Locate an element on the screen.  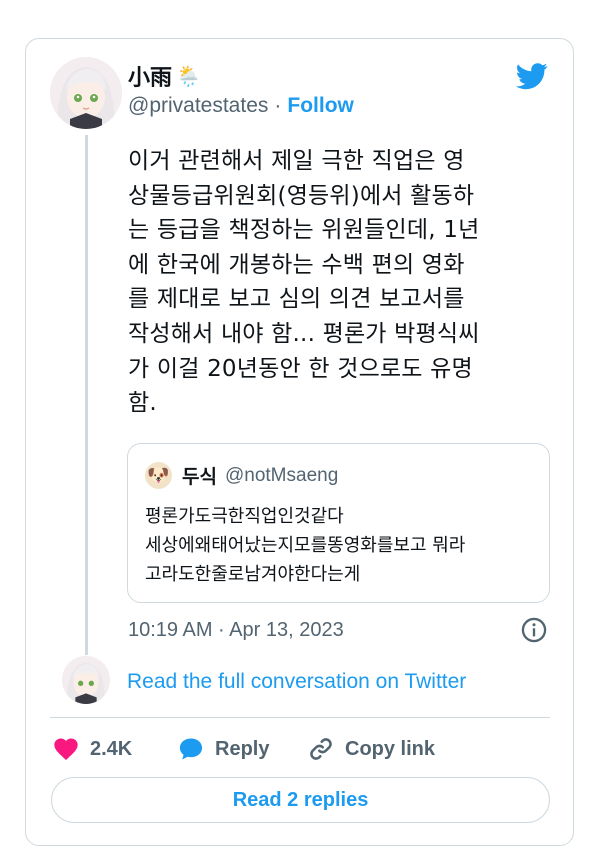
tweet-text-line: 가 이걸 20년동안 한 것으로도 유명 is located at coordinates (300, 368).